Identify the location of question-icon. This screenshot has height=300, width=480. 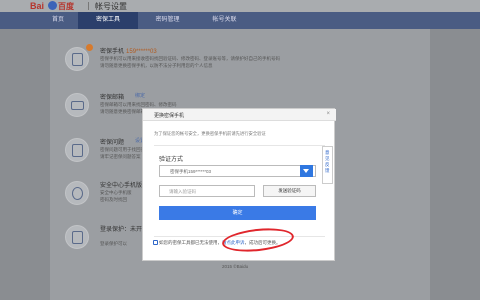
(77, 150).